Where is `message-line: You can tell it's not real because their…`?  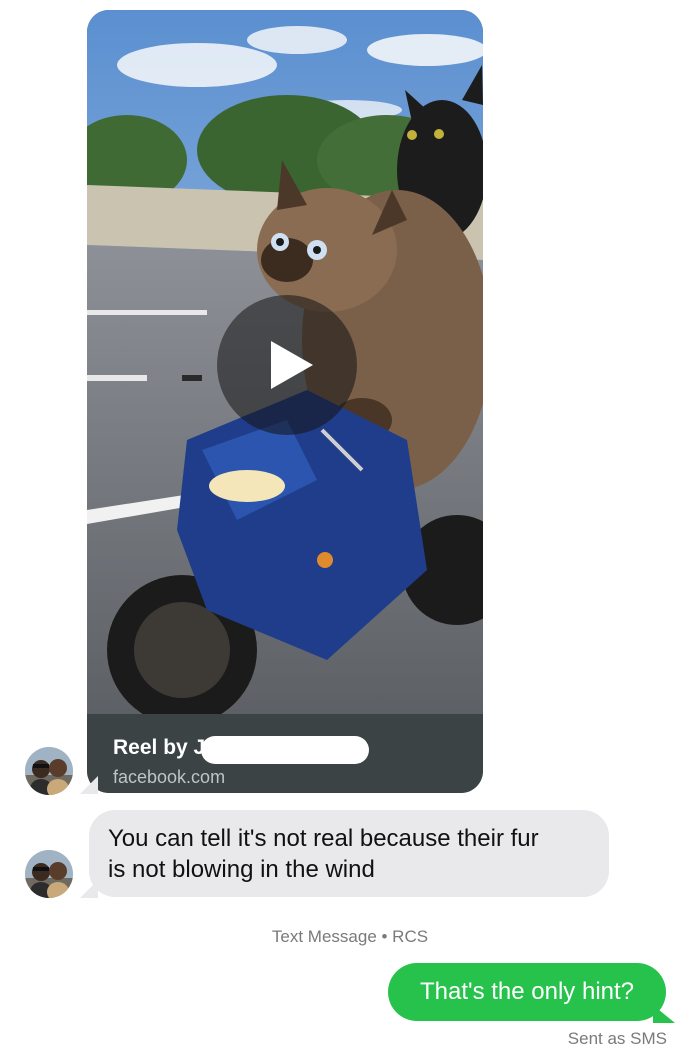
message-line: You can tell it's not real because their… is located at coordinates (323, 838).